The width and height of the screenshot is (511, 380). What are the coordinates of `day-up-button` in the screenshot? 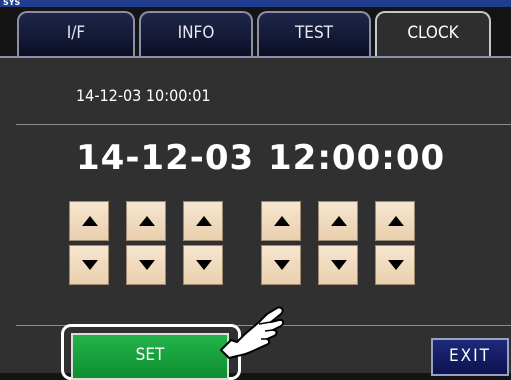 It's located at (203, 221).